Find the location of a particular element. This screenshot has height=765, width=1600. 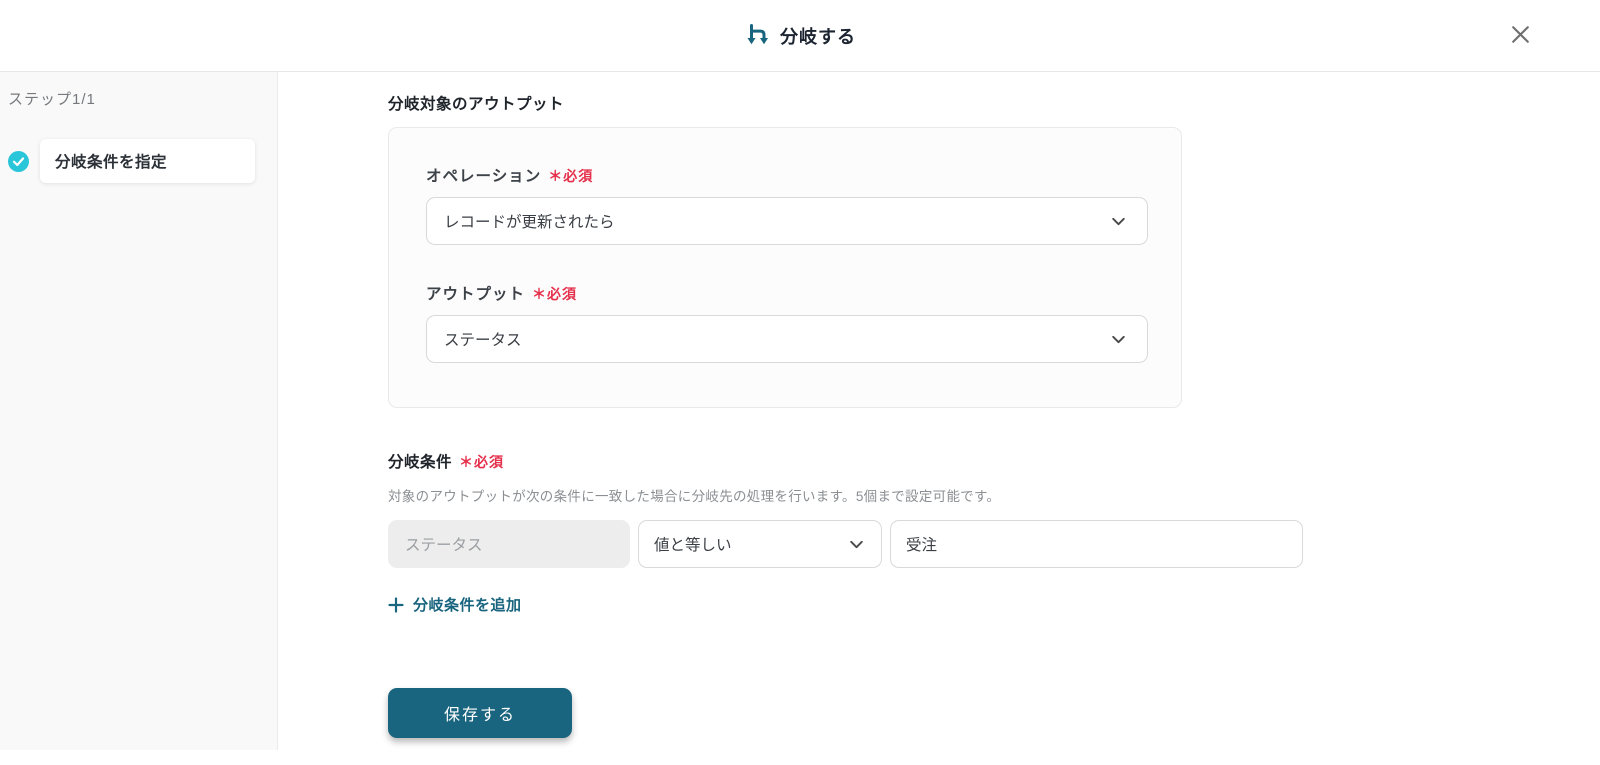

add-condition-button: 分岐条件を追加 is located at coordinates (455, 604).